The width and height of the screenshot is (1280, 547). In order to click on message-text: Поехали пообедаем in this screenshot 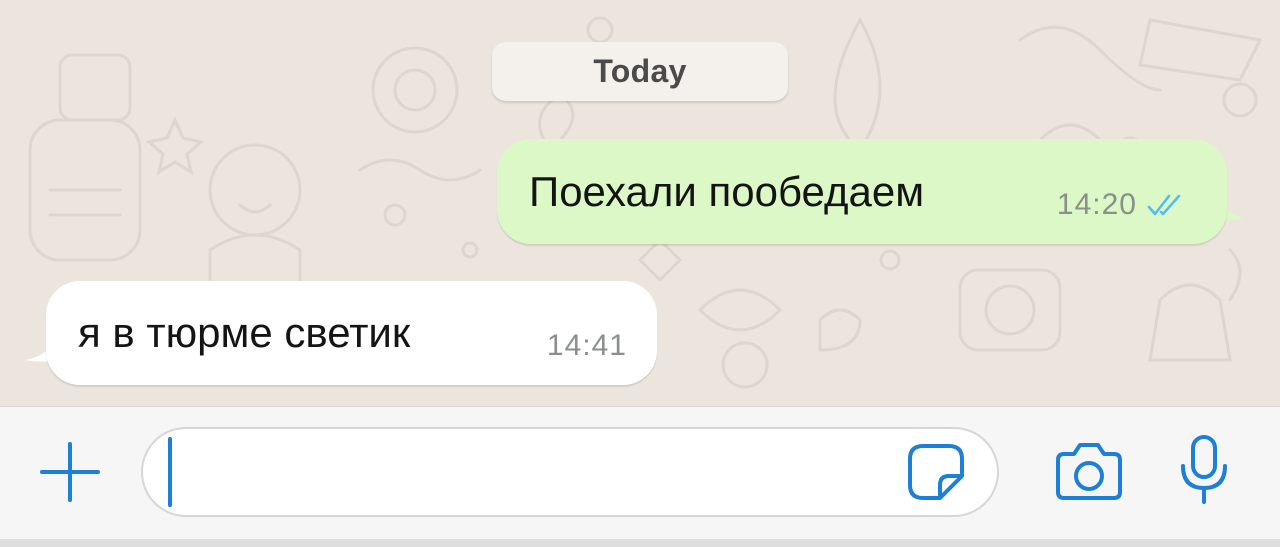, I will do `click(727, 191)`.